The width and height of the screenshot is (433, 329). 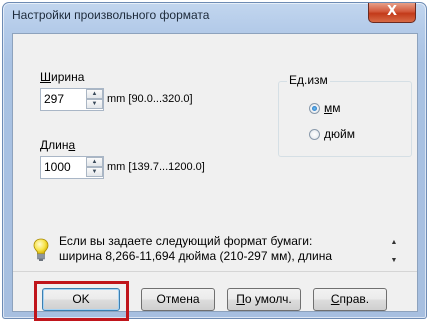 What do you see at coordinates (268, 299) in the screenshot?
I see `default-text: о умолч.` at bounding box center [268, 299].